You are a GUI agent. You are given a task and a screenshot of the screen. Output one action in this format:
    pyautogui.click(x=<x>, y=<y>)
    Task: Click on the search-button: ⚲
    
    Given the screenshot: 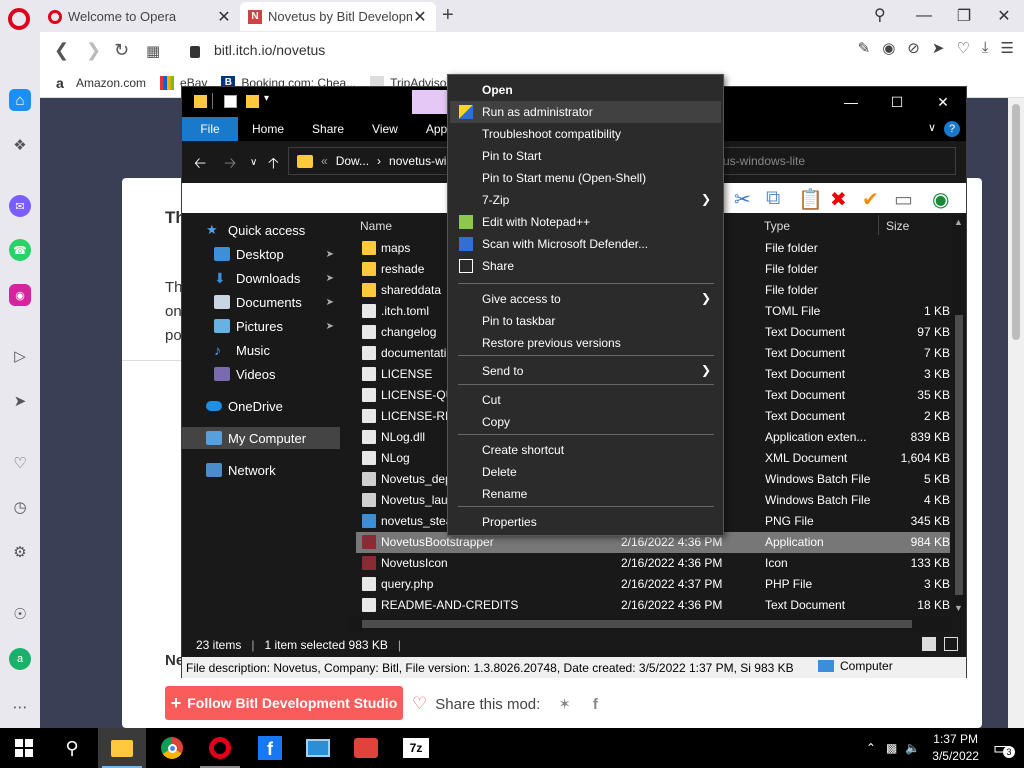 What is the action you would take?
    pyautogui.click(x=72, y=748)
    